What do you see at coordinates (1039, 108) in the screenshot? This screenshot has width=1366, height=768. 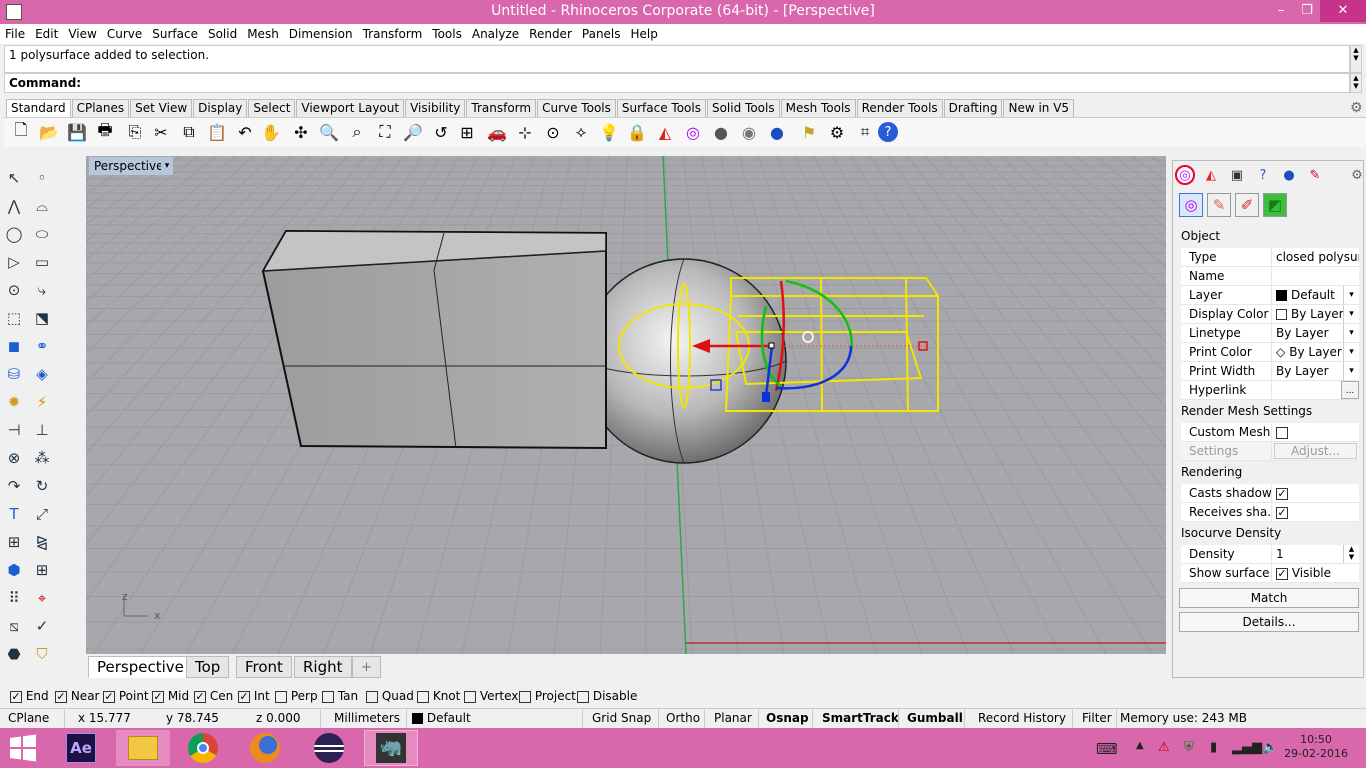 I see `tab-new-in-v5: New in V5` at bounding box center [1039, 108].